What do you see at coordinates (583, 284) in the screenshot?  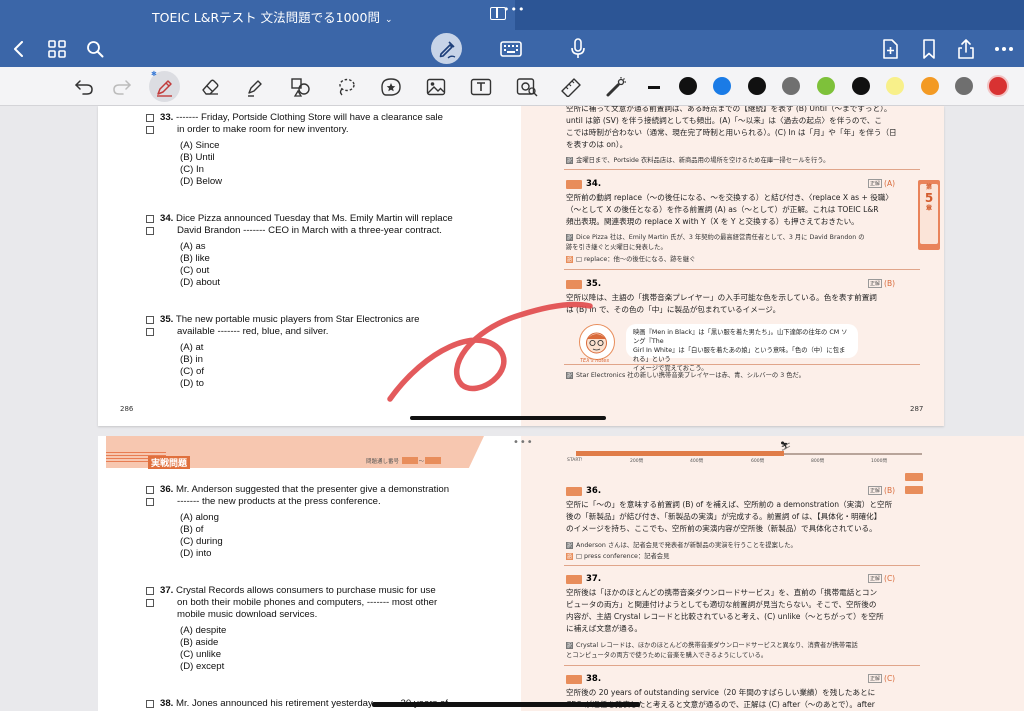 I see `explanation-35-header: 35.` at bounding box center [583, 284].